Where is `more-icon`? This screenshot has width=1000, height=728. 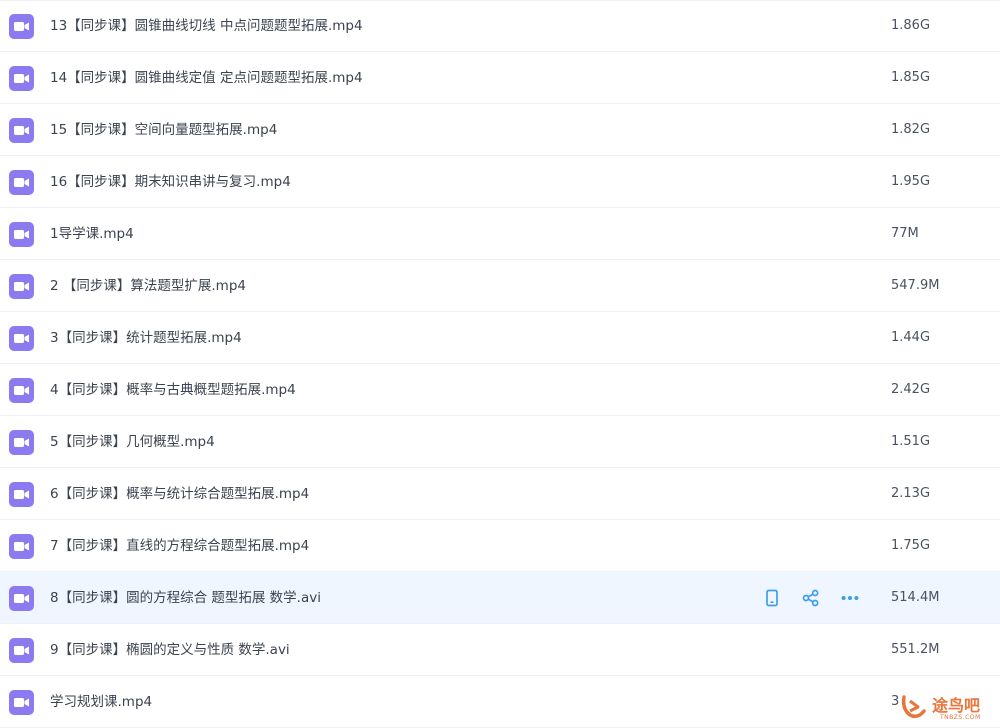
more-icon is located at coordinates (850, 598).